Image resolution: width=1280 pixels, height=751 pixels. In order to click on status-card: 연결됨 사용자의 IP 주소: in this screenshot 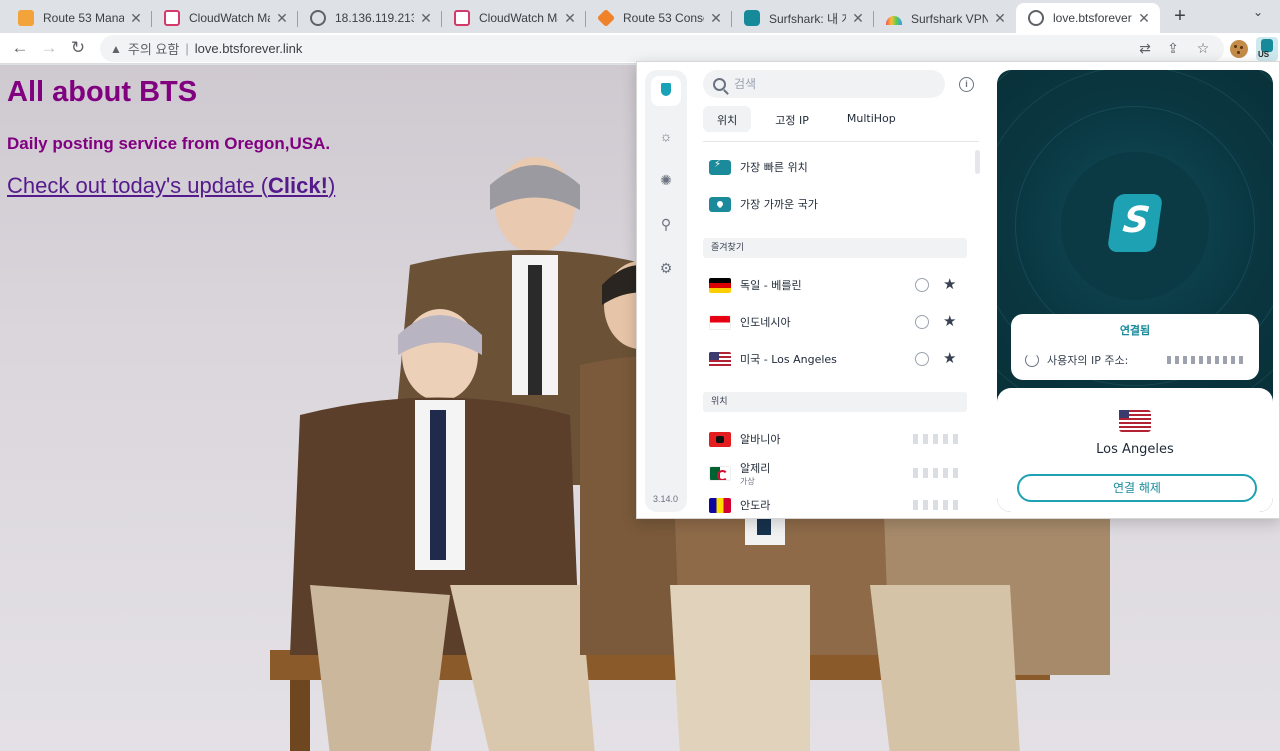, I will do `click(1135, 347)`.